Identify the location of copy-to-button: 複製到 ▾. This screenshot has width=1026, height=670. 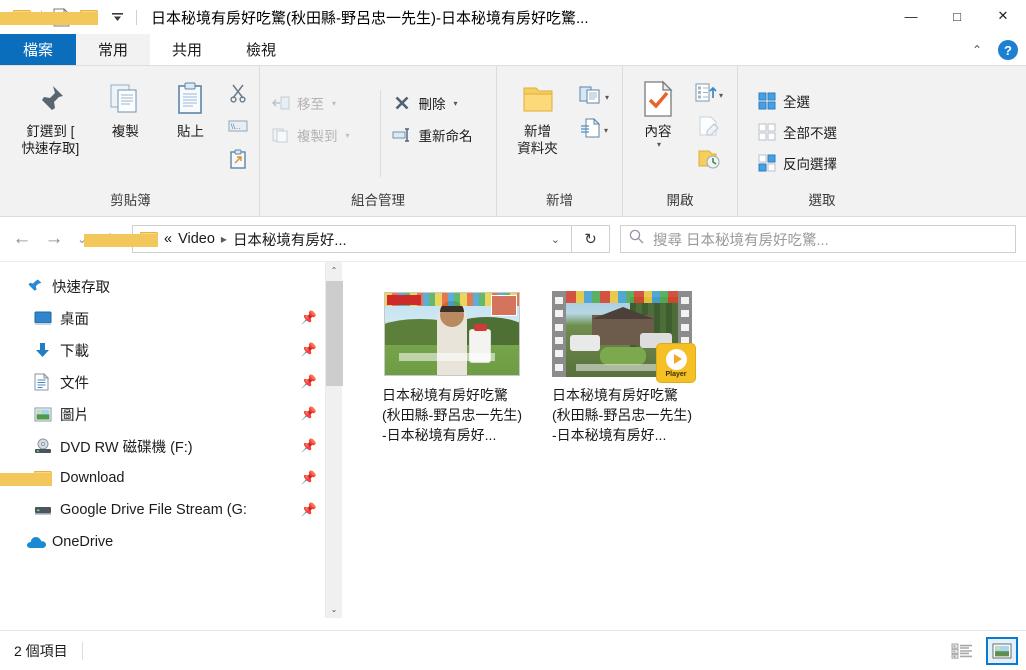
(320, 135).